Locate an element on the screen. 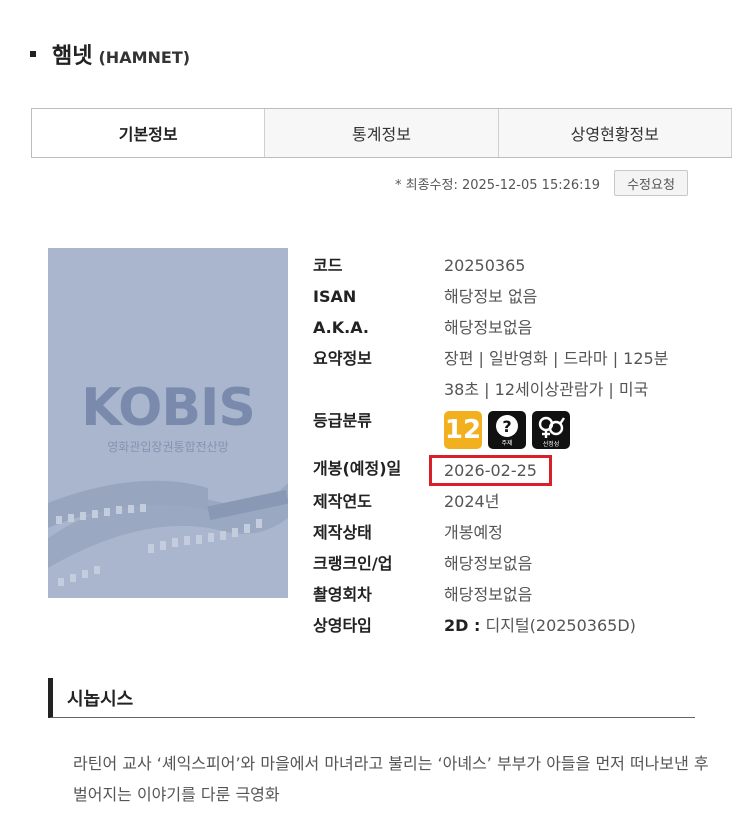 This screenshot has width=732, height=837. info-label: 제작상태 is located at coordinates (342, 532).